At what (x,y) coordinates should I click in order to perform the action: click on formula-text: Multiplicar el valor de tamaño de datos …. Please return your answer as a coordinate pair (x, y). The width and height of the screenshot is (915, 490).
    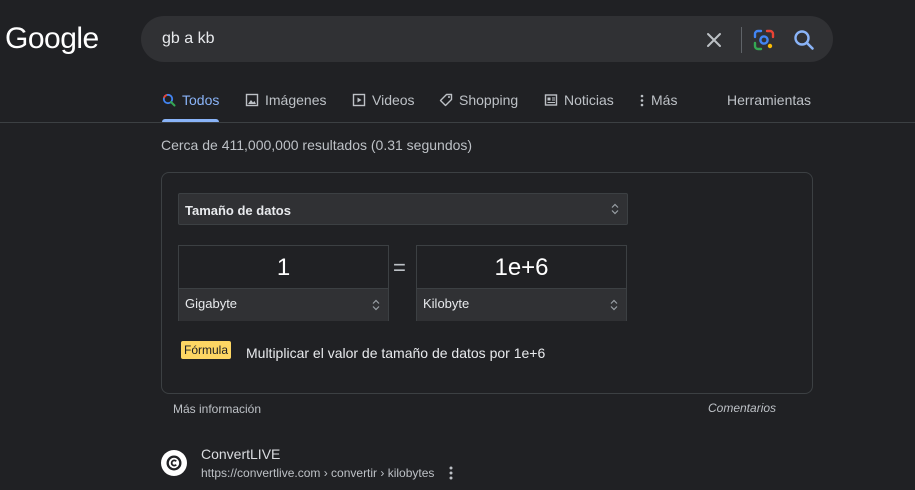
    Looking at the image, I should click on (396, 353).